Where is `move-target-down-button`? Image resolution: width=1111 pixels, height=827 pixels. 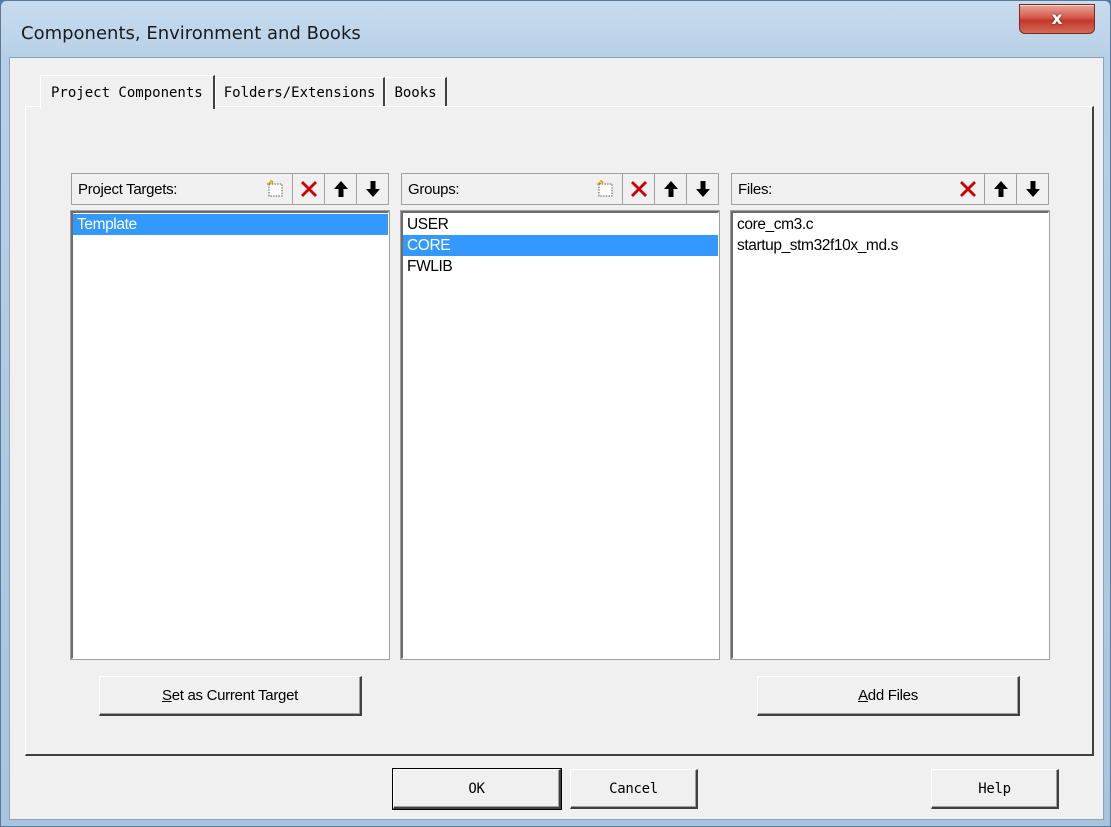
move-target-down-button is located at coordinates (372, 189).